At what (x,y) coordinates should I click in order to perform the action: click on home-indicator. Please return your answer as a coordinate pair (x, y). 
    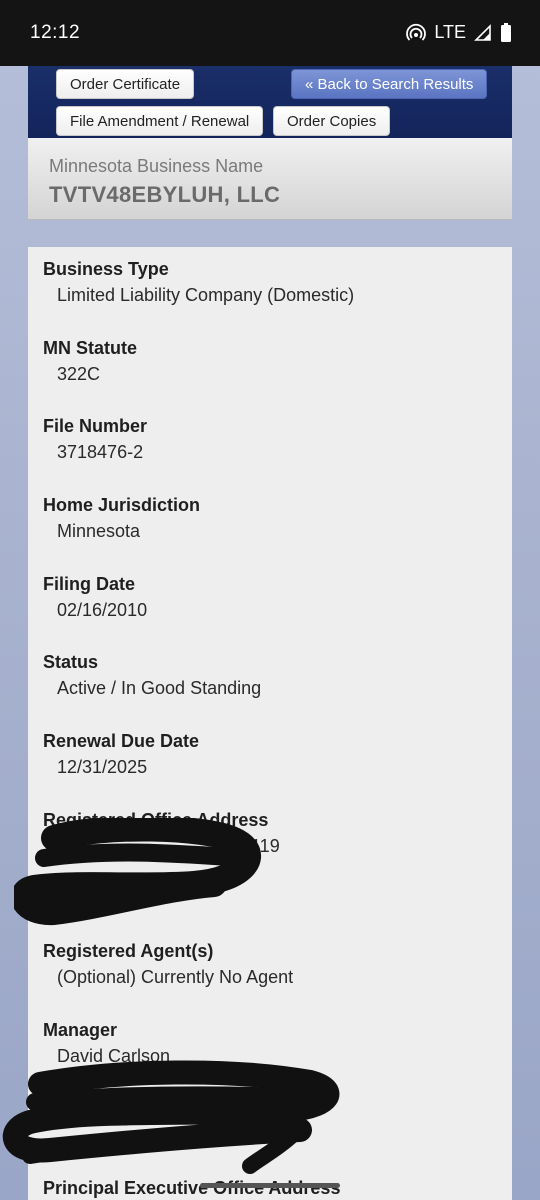
    Looking at the image, I should click on (270, 1185).